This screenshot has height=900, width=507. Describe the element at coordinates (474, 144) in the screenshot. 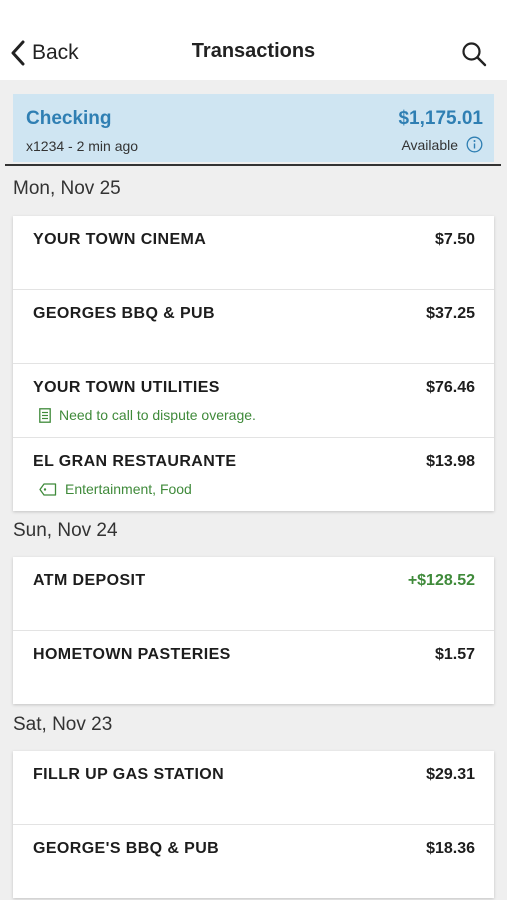

I see `info-icon` at that location.